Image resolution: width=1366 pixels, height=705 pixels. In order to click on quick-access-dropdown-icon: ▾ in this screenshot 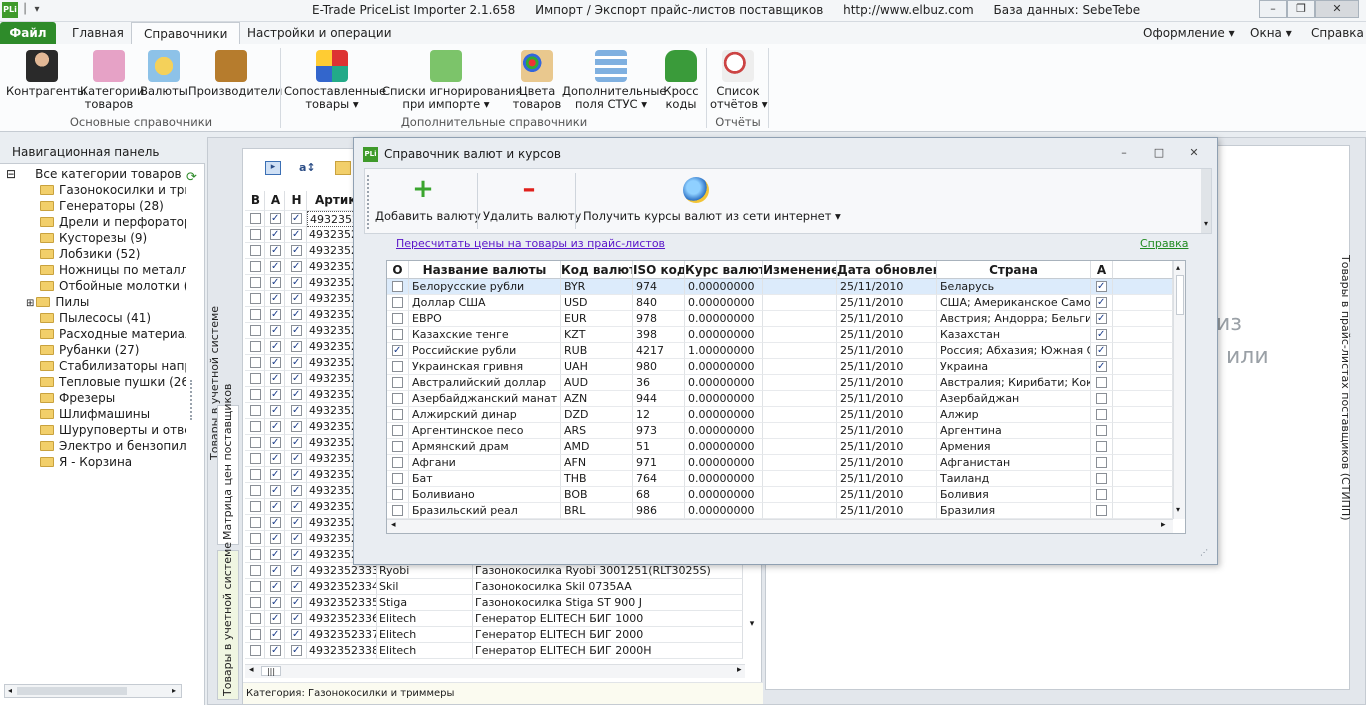, I will do `click(37, 10)`.